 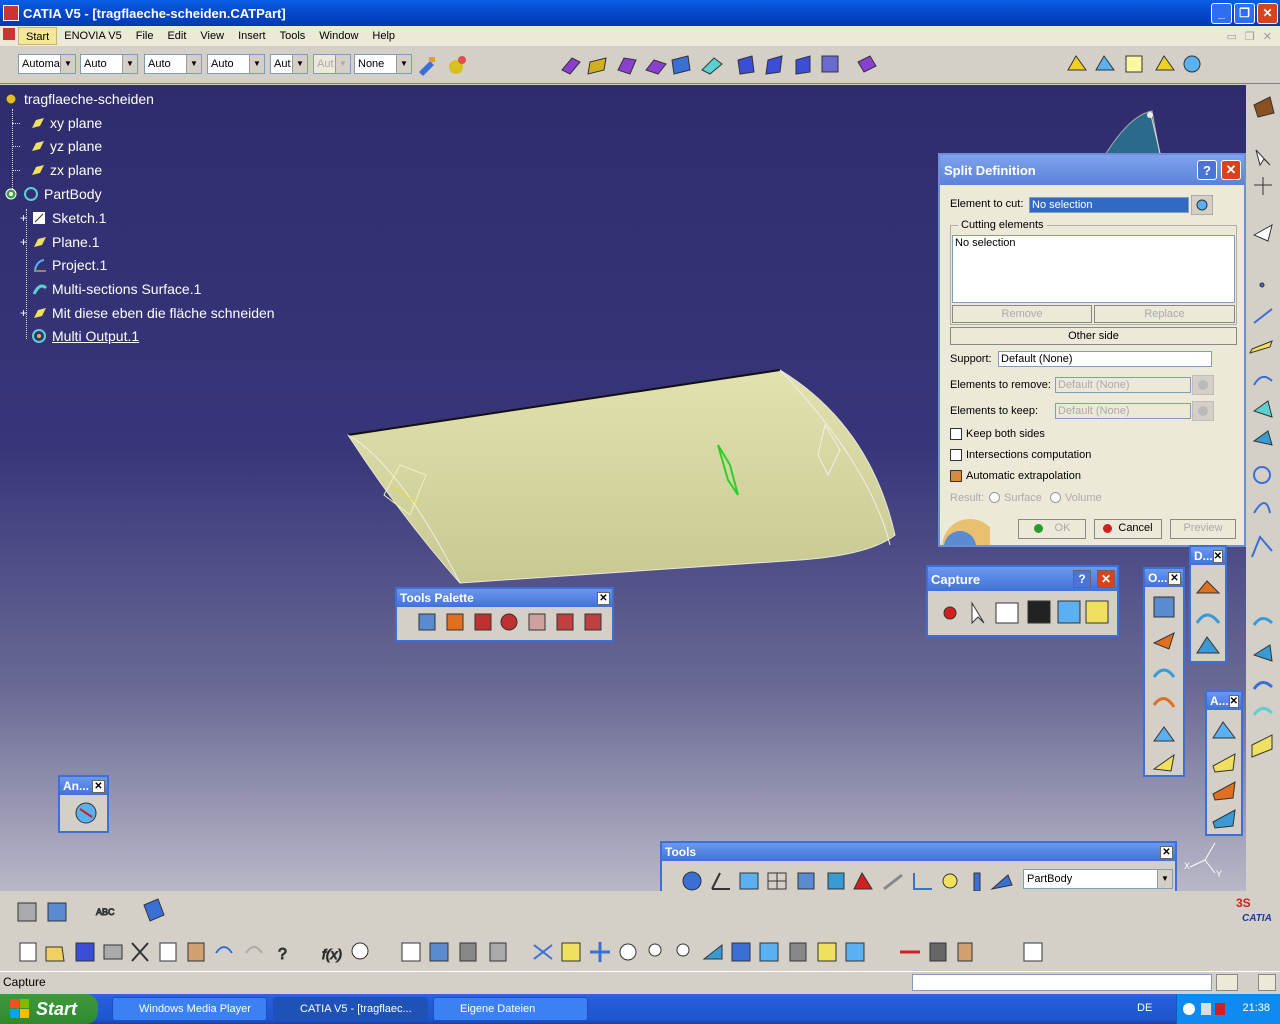 What do you see at coordinates (1263, 488) in the screenshot?
I see `right-toolbar` at bounding box center [1263, 488].